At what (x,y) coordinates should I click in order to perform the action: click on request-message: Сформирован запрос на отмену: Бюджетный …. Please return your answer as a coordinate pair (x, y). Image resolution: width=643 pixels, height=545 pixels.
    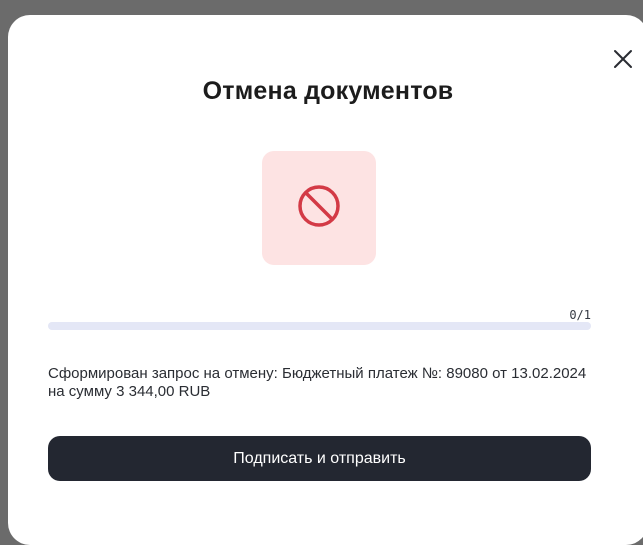
    Looking at the image, I should click on (317, 382).